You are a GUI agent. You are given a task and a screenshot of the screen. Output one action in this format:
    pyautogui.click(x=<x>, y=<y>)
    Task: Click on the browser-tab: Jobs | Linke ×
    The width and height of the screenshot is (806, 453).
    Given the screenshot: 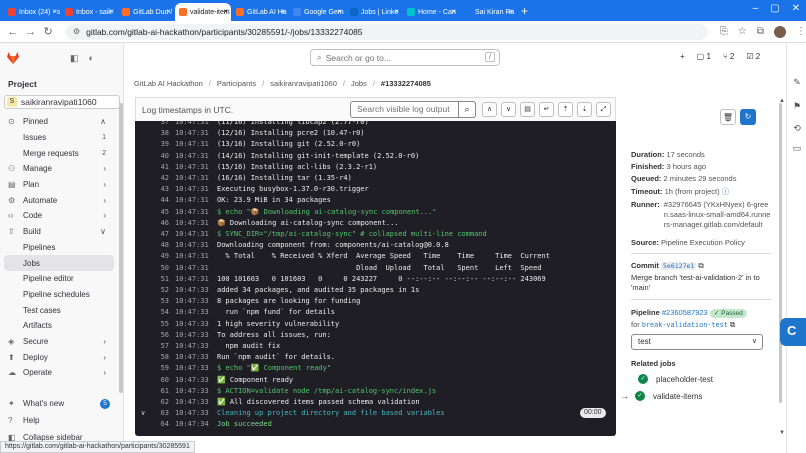 What is the action you would take?
    pyautogui.click(x=374, y=12)
    